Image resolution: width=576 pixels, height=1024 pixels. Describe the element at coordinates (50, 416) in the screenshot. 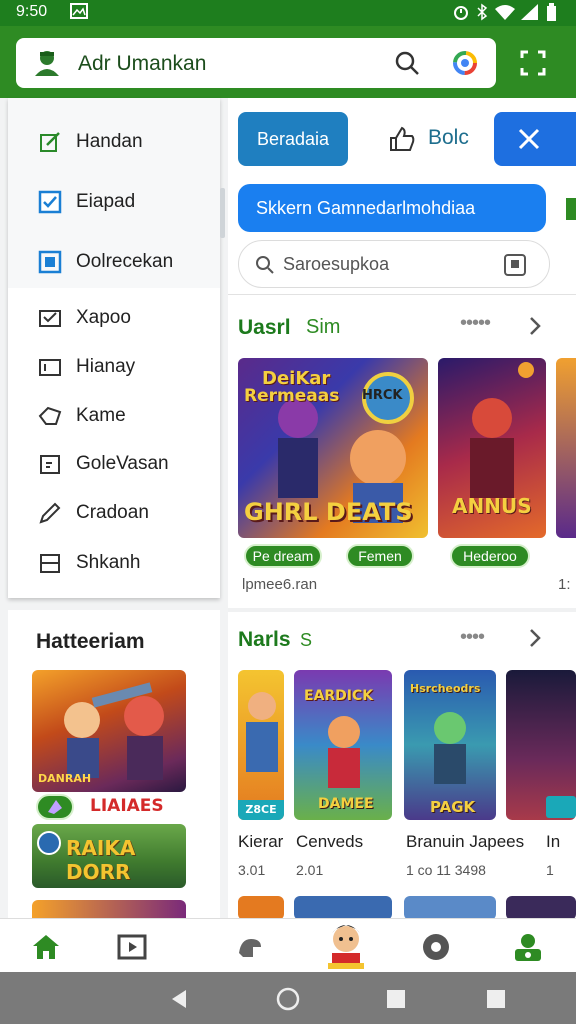

I see `tag-icon` at that location.